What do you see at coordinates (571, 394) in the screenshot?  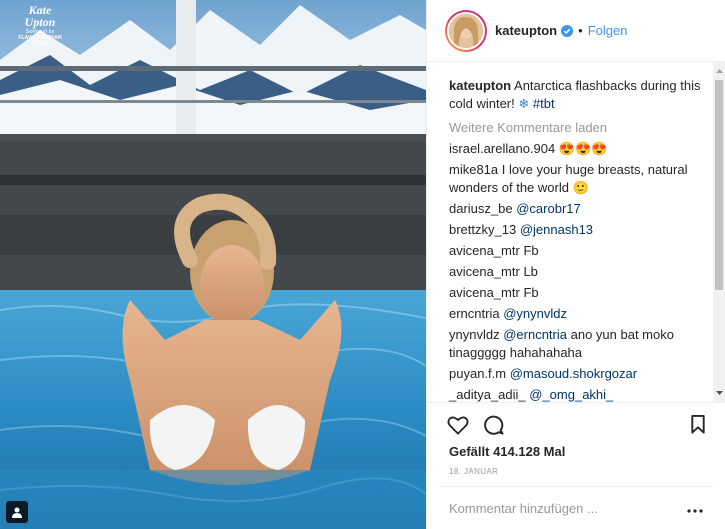 I see `comment-mention: @_omg_akhi_` at bounding box center [571, 394].